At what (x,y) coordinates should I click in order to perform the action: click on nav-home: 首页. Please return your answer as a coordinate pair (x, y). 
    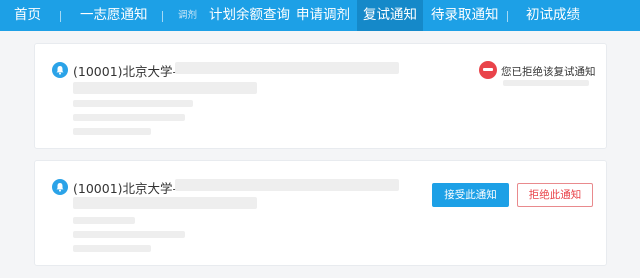
    Looking at the image, I should click on (27, 15).